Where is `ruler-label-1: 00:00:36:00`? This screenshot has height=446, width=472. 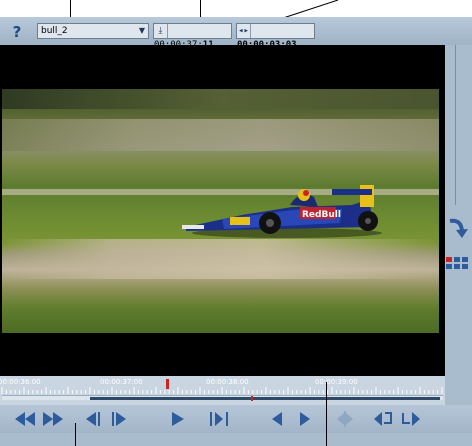 ruler-label-1: 00:00:36:00 is located at coordinates (20, 382).